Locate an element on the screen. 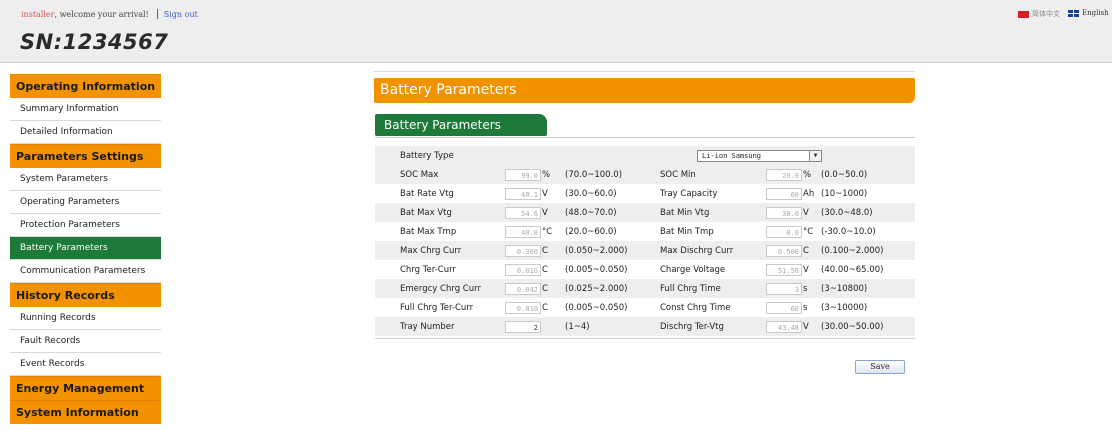 This screenshot has height=434, width=1112. param-value-right: 0.0 is located at coordinates (784, 231).